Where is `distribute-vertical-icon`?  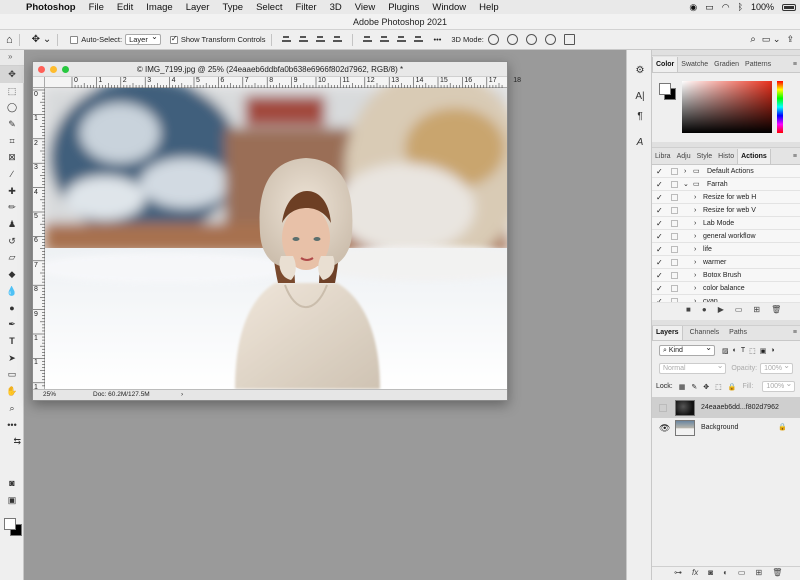
distribute-vertical-icon is located at coordinates (418, 39).